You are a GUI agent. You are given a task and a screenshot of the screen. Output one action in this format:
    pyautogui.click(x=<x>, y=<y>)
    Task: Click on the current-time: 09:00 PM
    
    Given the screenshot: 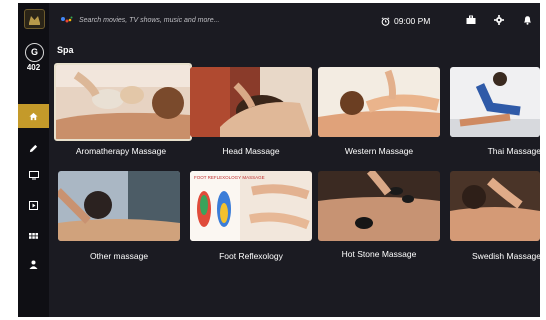 What is the action you would take?
    pyautogui.click(x=412, y=21)
    